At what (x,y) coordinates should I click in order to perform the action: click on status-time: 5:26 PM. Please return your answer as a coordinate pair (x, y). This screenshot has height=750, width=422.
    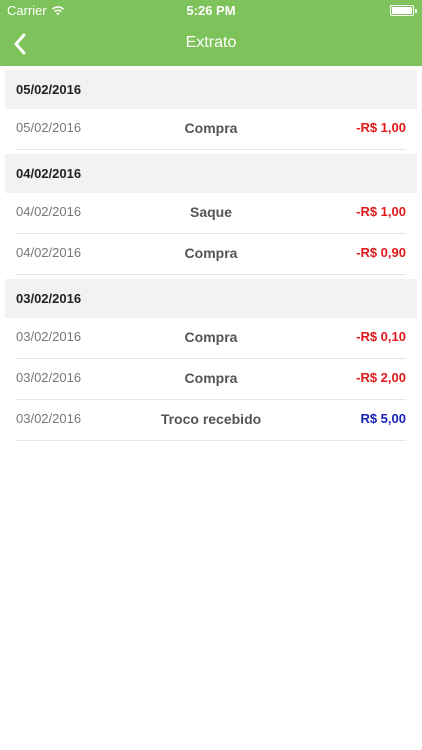
    Looking at the image, I should click on (211, 10).